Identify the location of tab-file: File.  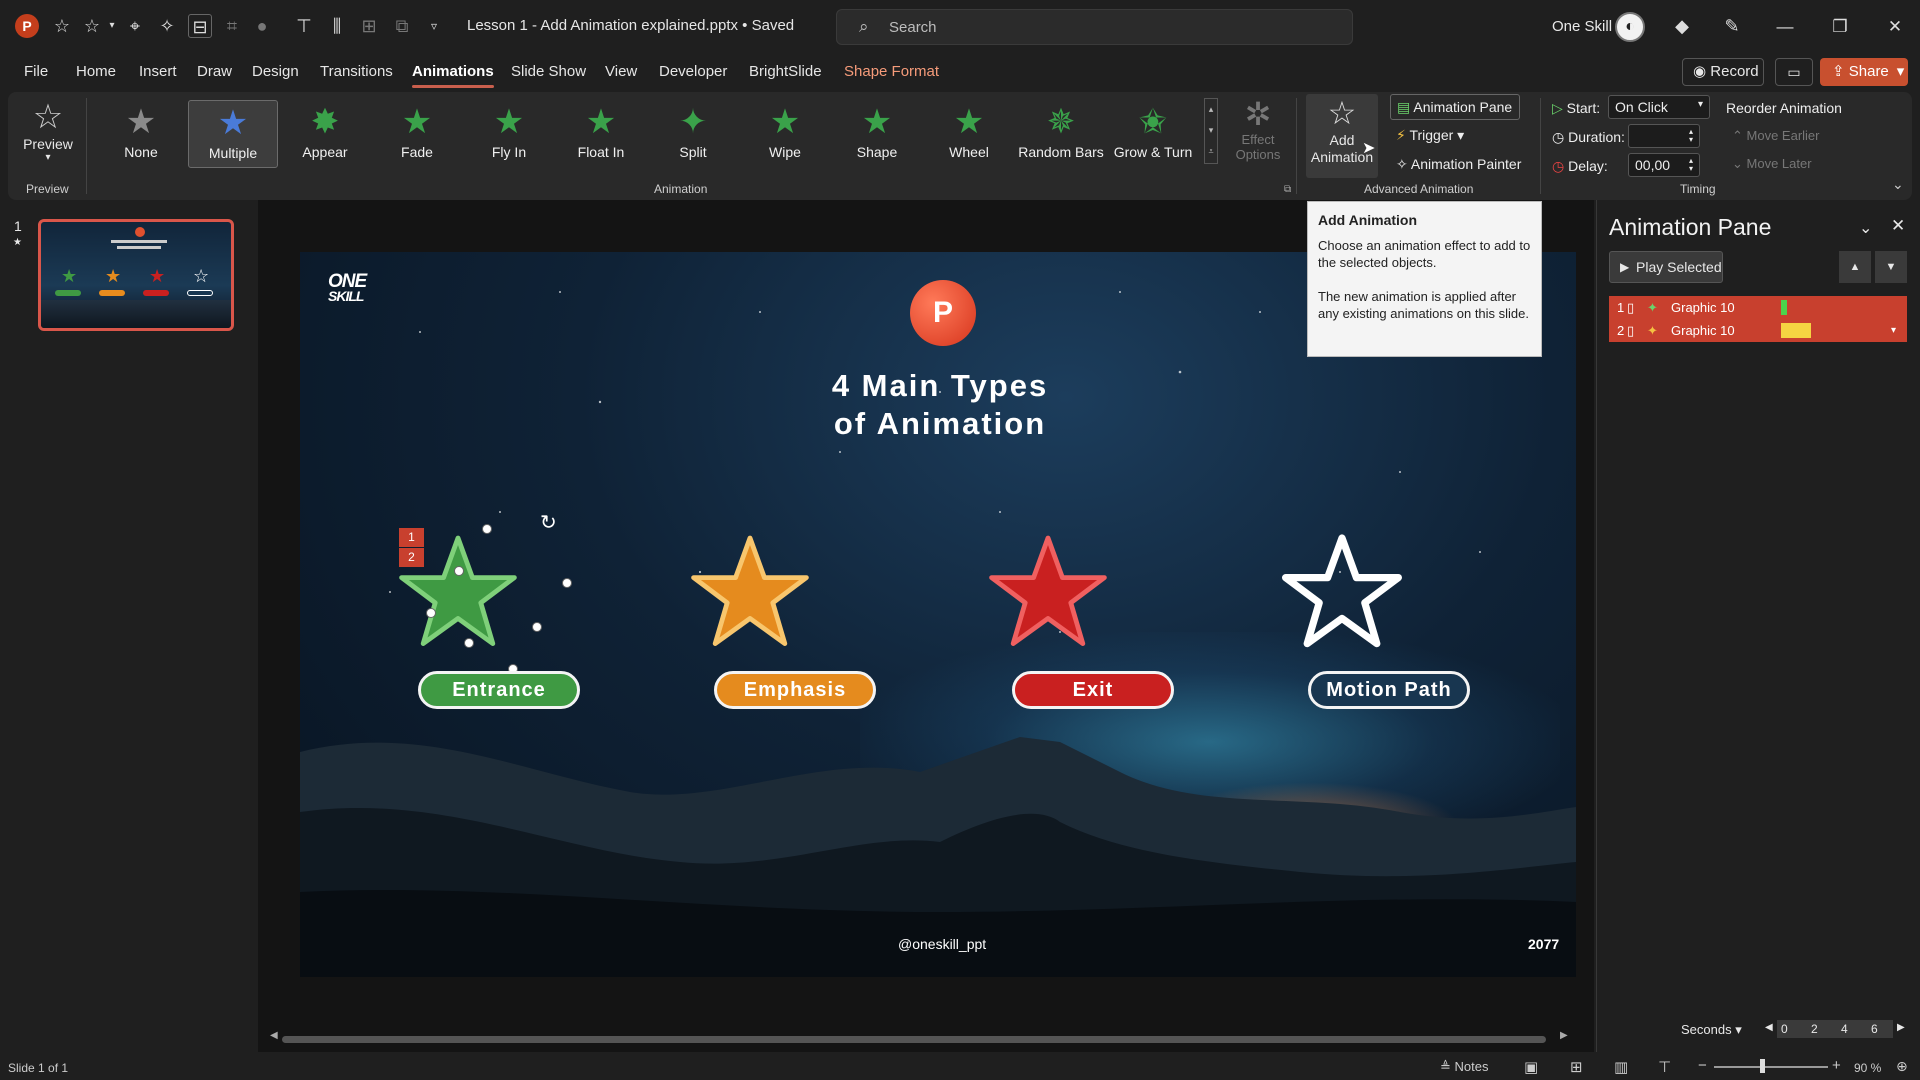
(36, 71).